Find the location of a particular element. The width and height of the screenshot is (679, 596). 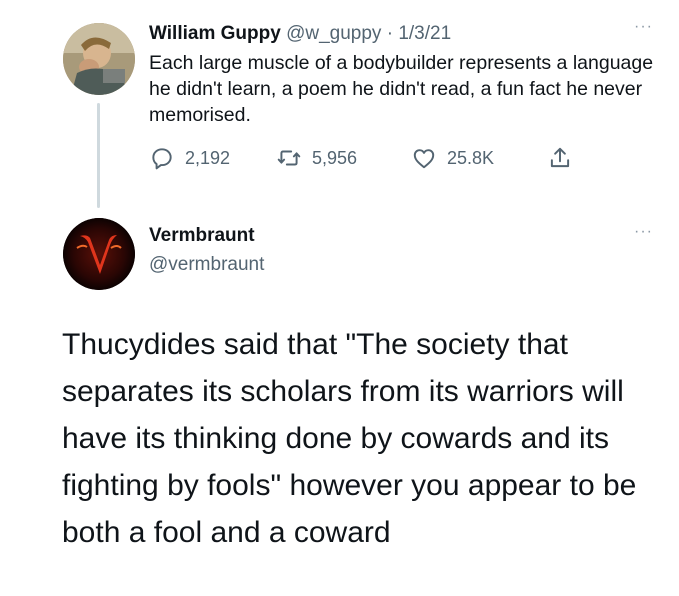

share-icon is located at coordinates (560, 157).